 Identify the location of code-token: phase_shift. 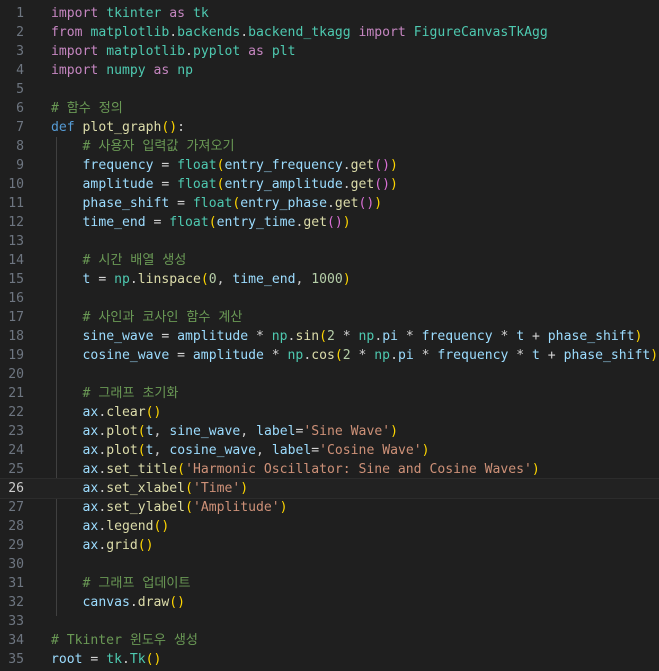
(607, 355).